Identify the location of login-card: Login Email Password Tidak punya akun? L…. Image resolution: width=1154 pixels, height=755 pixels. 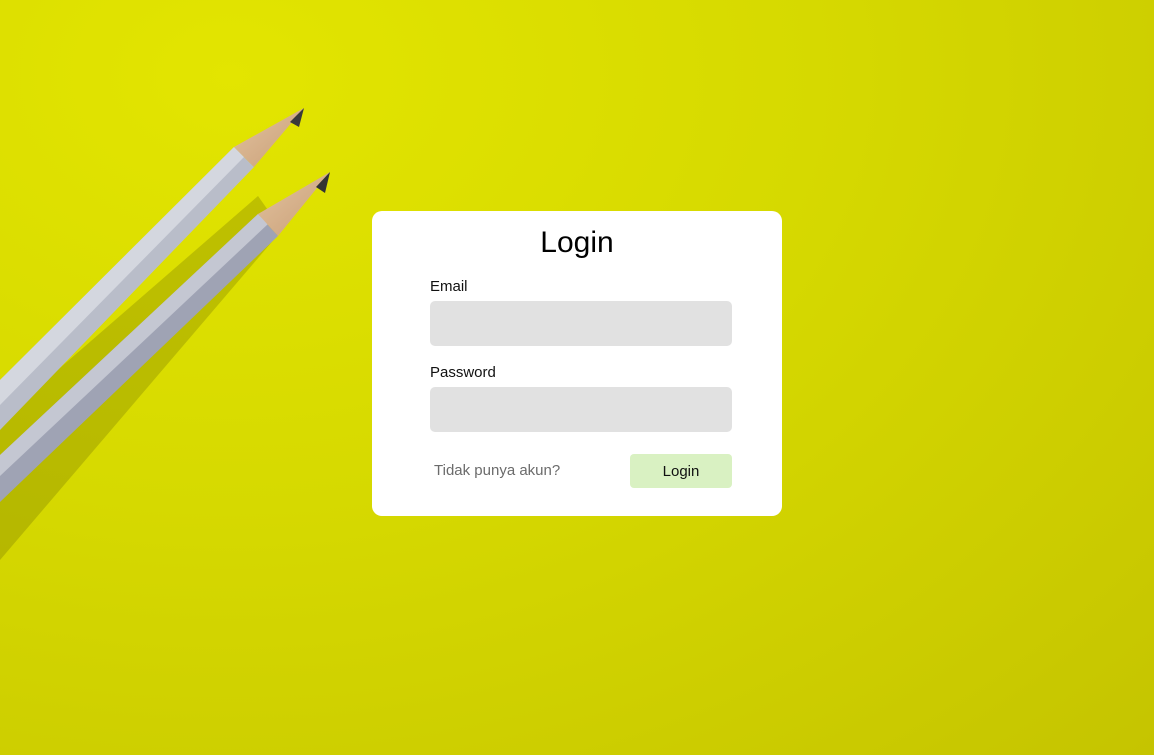
(577, 363).